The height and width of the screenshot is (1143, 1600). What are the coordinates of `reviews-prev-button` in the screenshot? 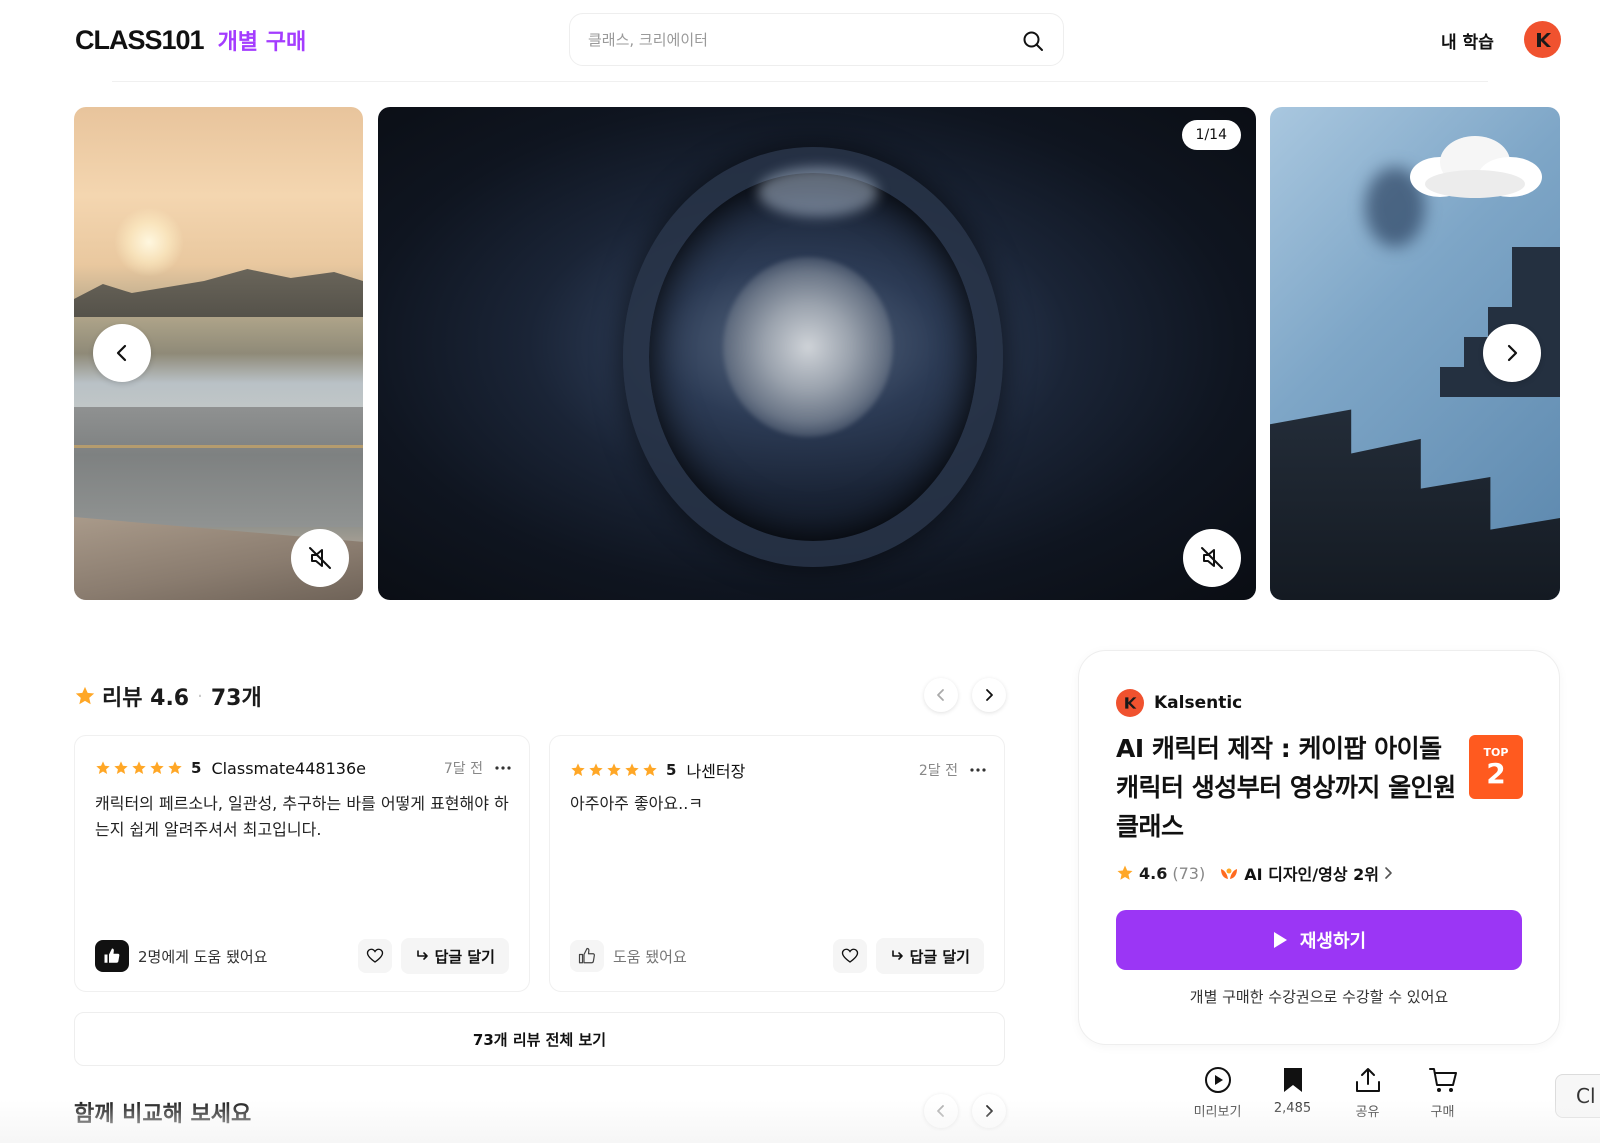 It's located at (941, 695).